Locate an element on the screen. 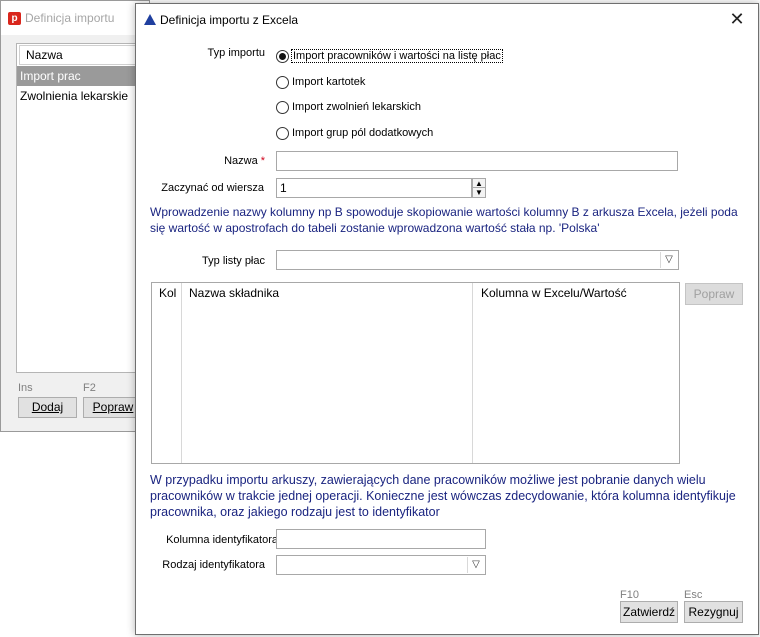  cancel-shortcut-hint: Esc is located at coordinates (693, 595).